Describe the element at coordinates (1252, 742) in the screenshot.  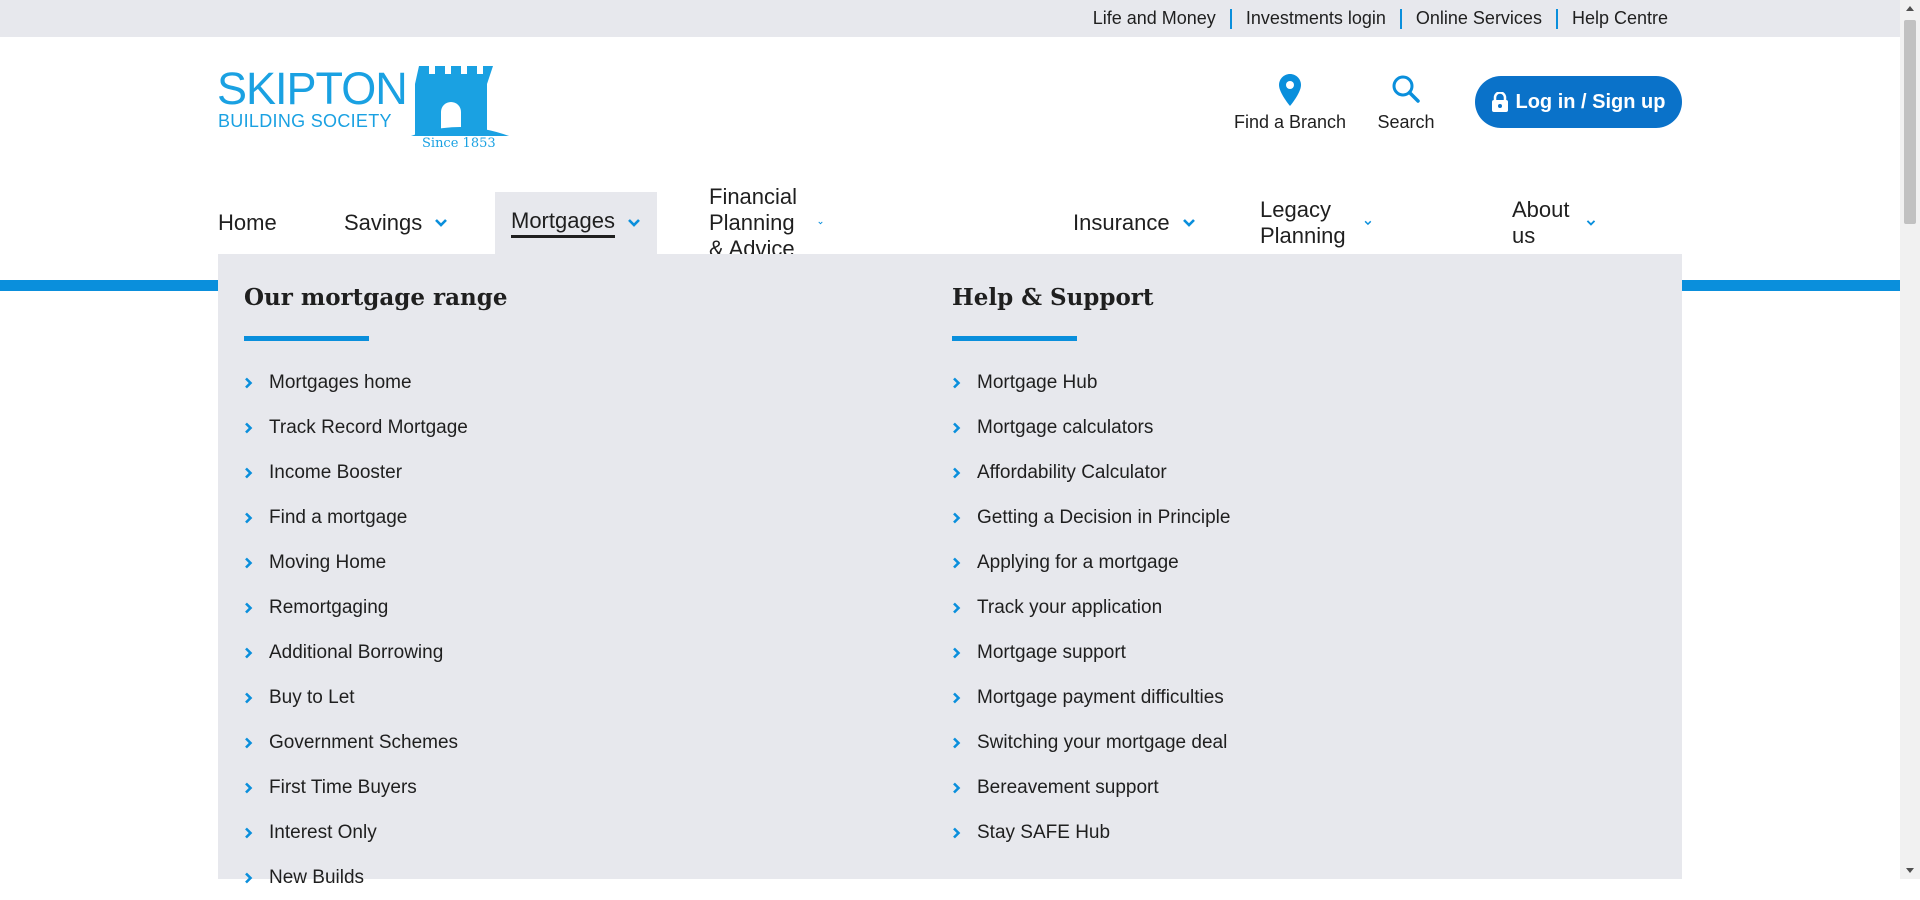
I see `menu-link: Switching your mortgage deal` at that location.